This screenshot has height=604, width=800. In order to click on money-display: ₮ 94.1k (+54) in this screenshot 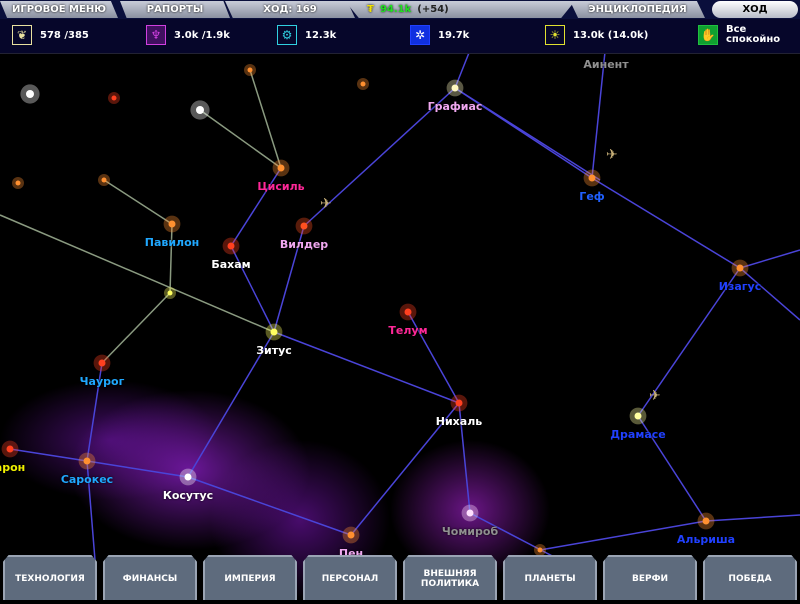, I will do `click(460, 9)`.